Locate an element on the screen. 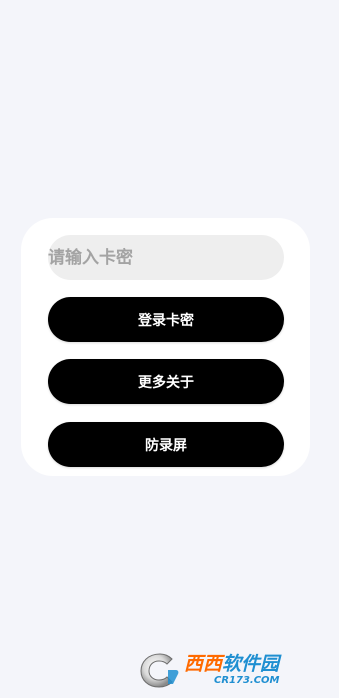 Image resolution: width=339 pixels, height=698 pixels. watermark-brand: 西西软件园 is located at coordinates (232, 663).